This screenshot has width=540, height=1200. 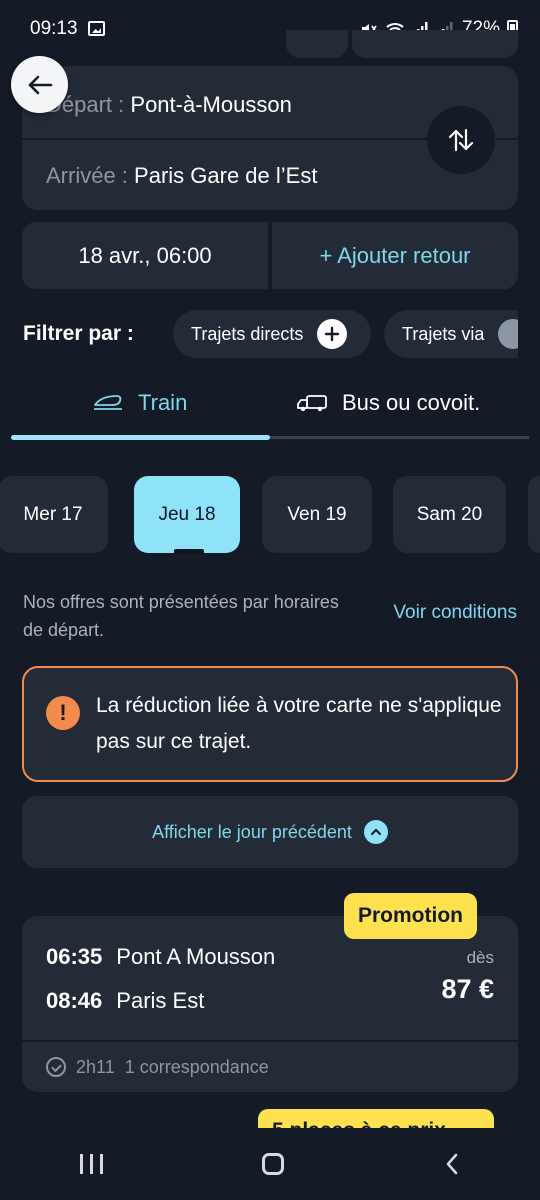 I want to click on duration: 2h11, so click(x=95, y=1066).